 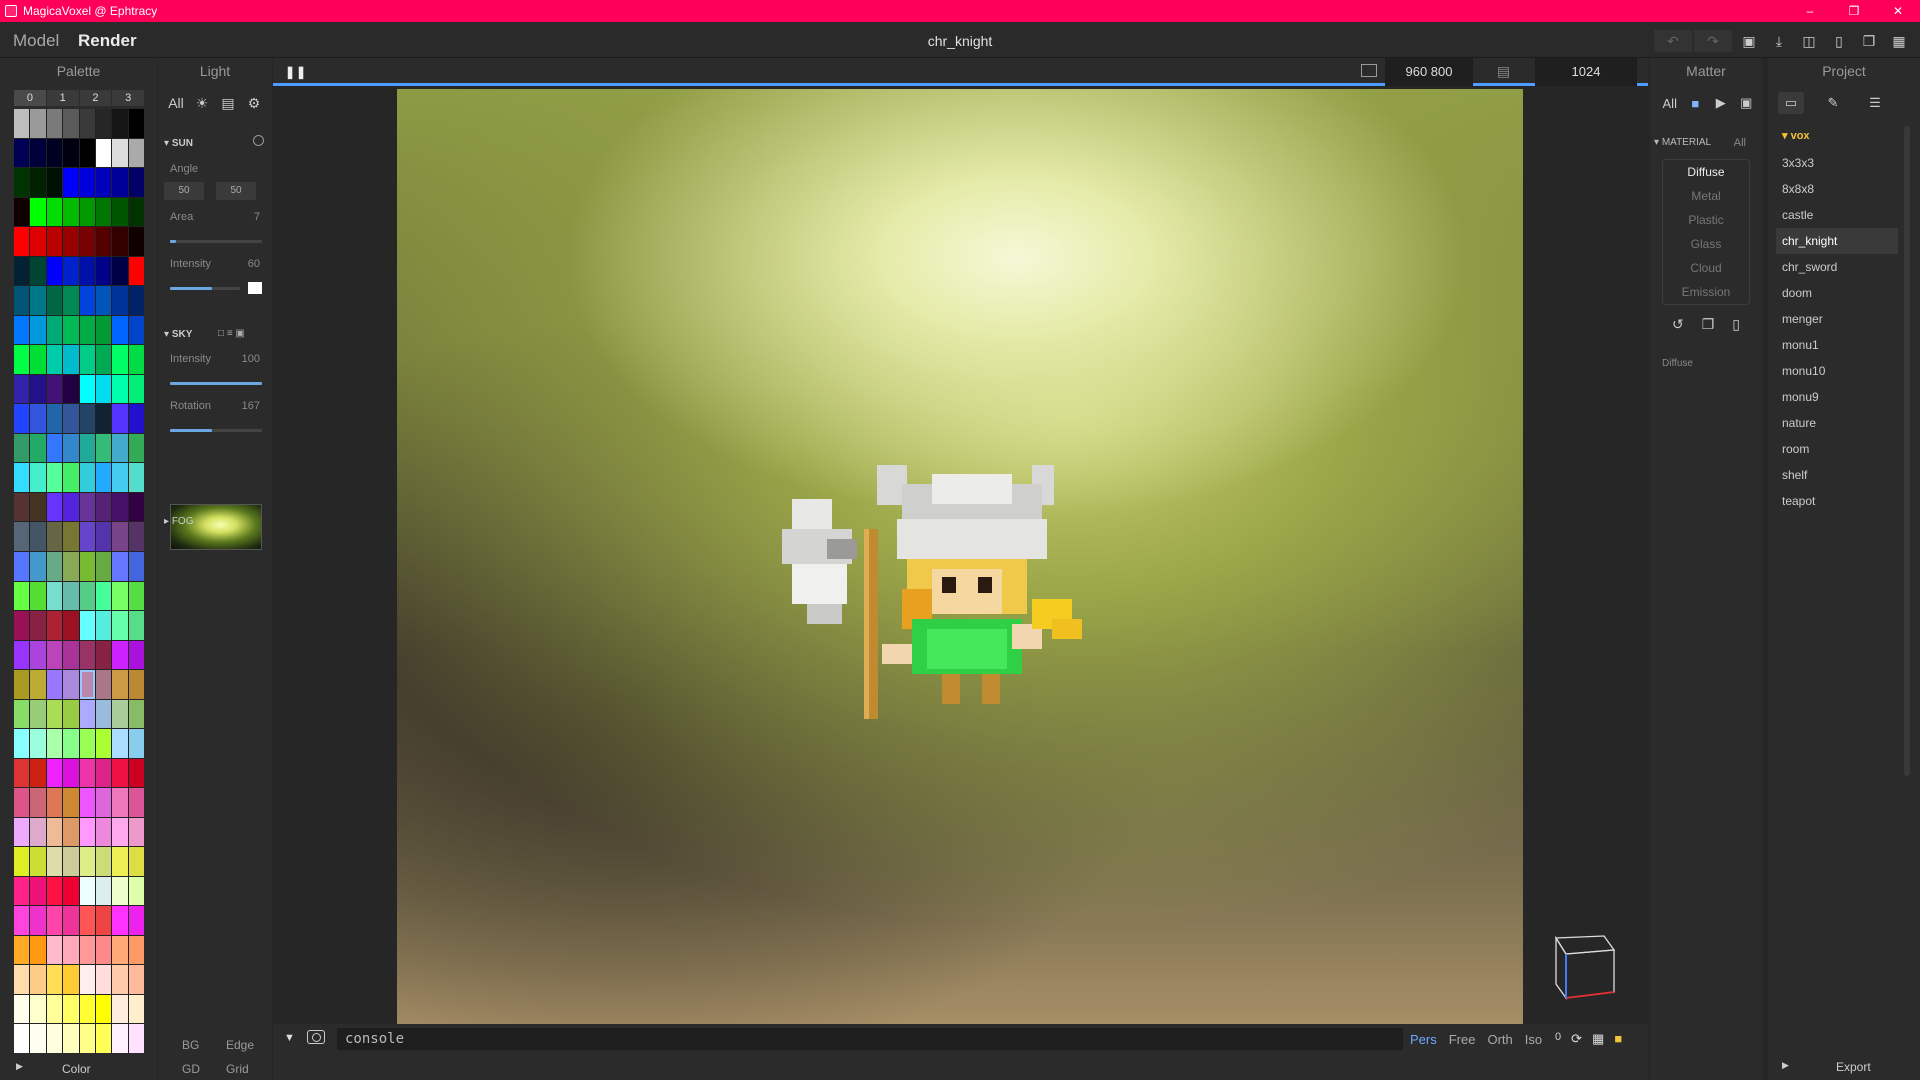 What do you see at coordinates (1423, 1039) in the screenshot?
I see `projection-pers: Pers` at bounding box center [1423, 1039].